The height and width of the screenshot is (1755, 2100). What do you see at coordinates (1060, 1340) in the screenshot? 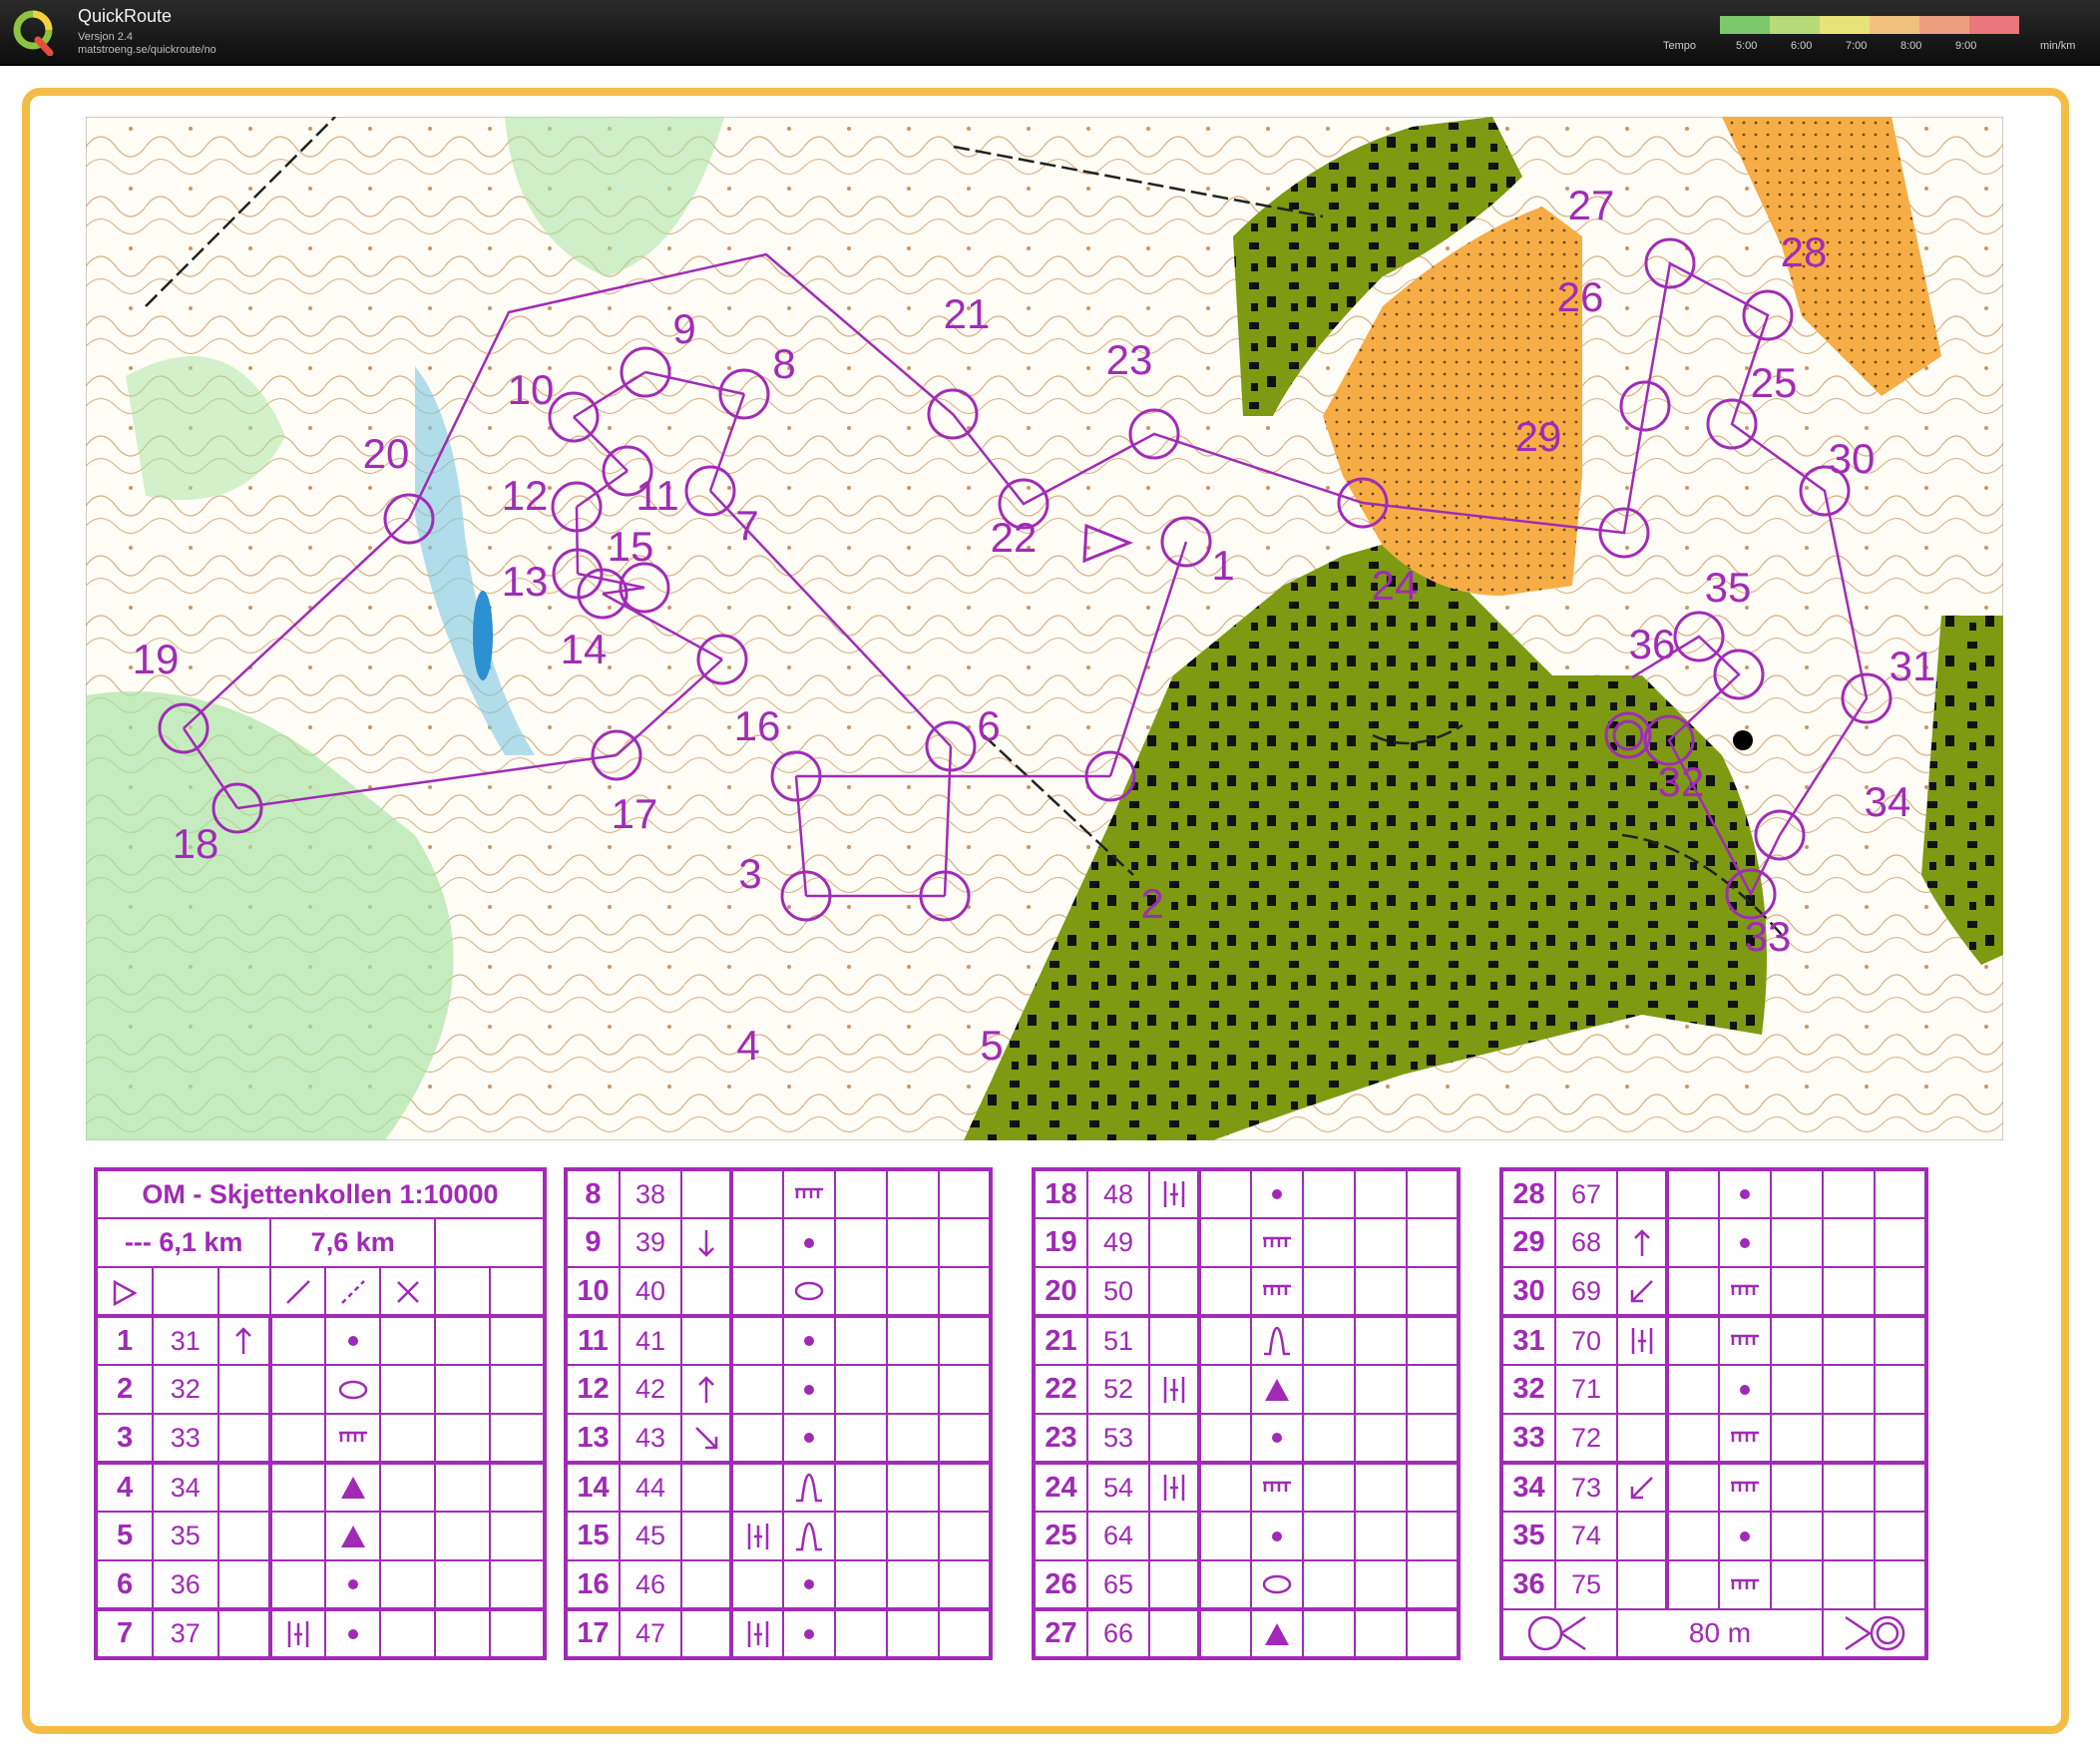
I see `control-sequence: 21` at bounding box center [1060, 1340].